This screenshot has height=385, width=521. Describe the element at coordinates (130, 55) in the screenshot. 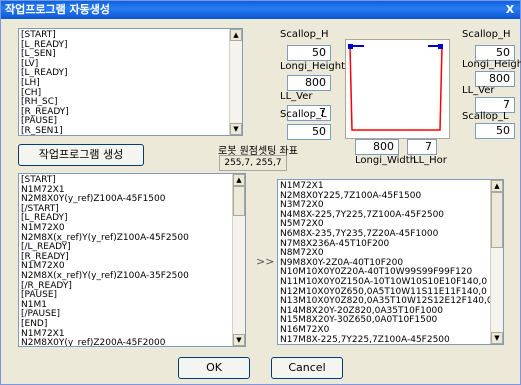

I see `list-item: [L_SEN]` at that location.